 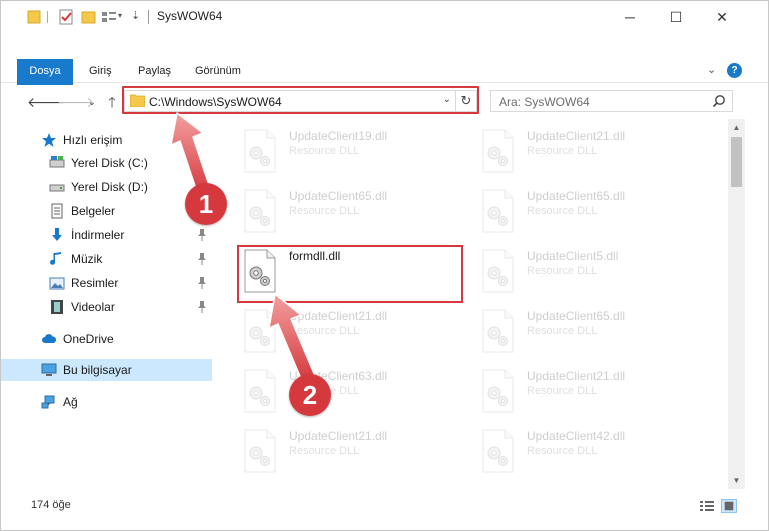 I want to click on computer-icon, so click(x=49, y=369).